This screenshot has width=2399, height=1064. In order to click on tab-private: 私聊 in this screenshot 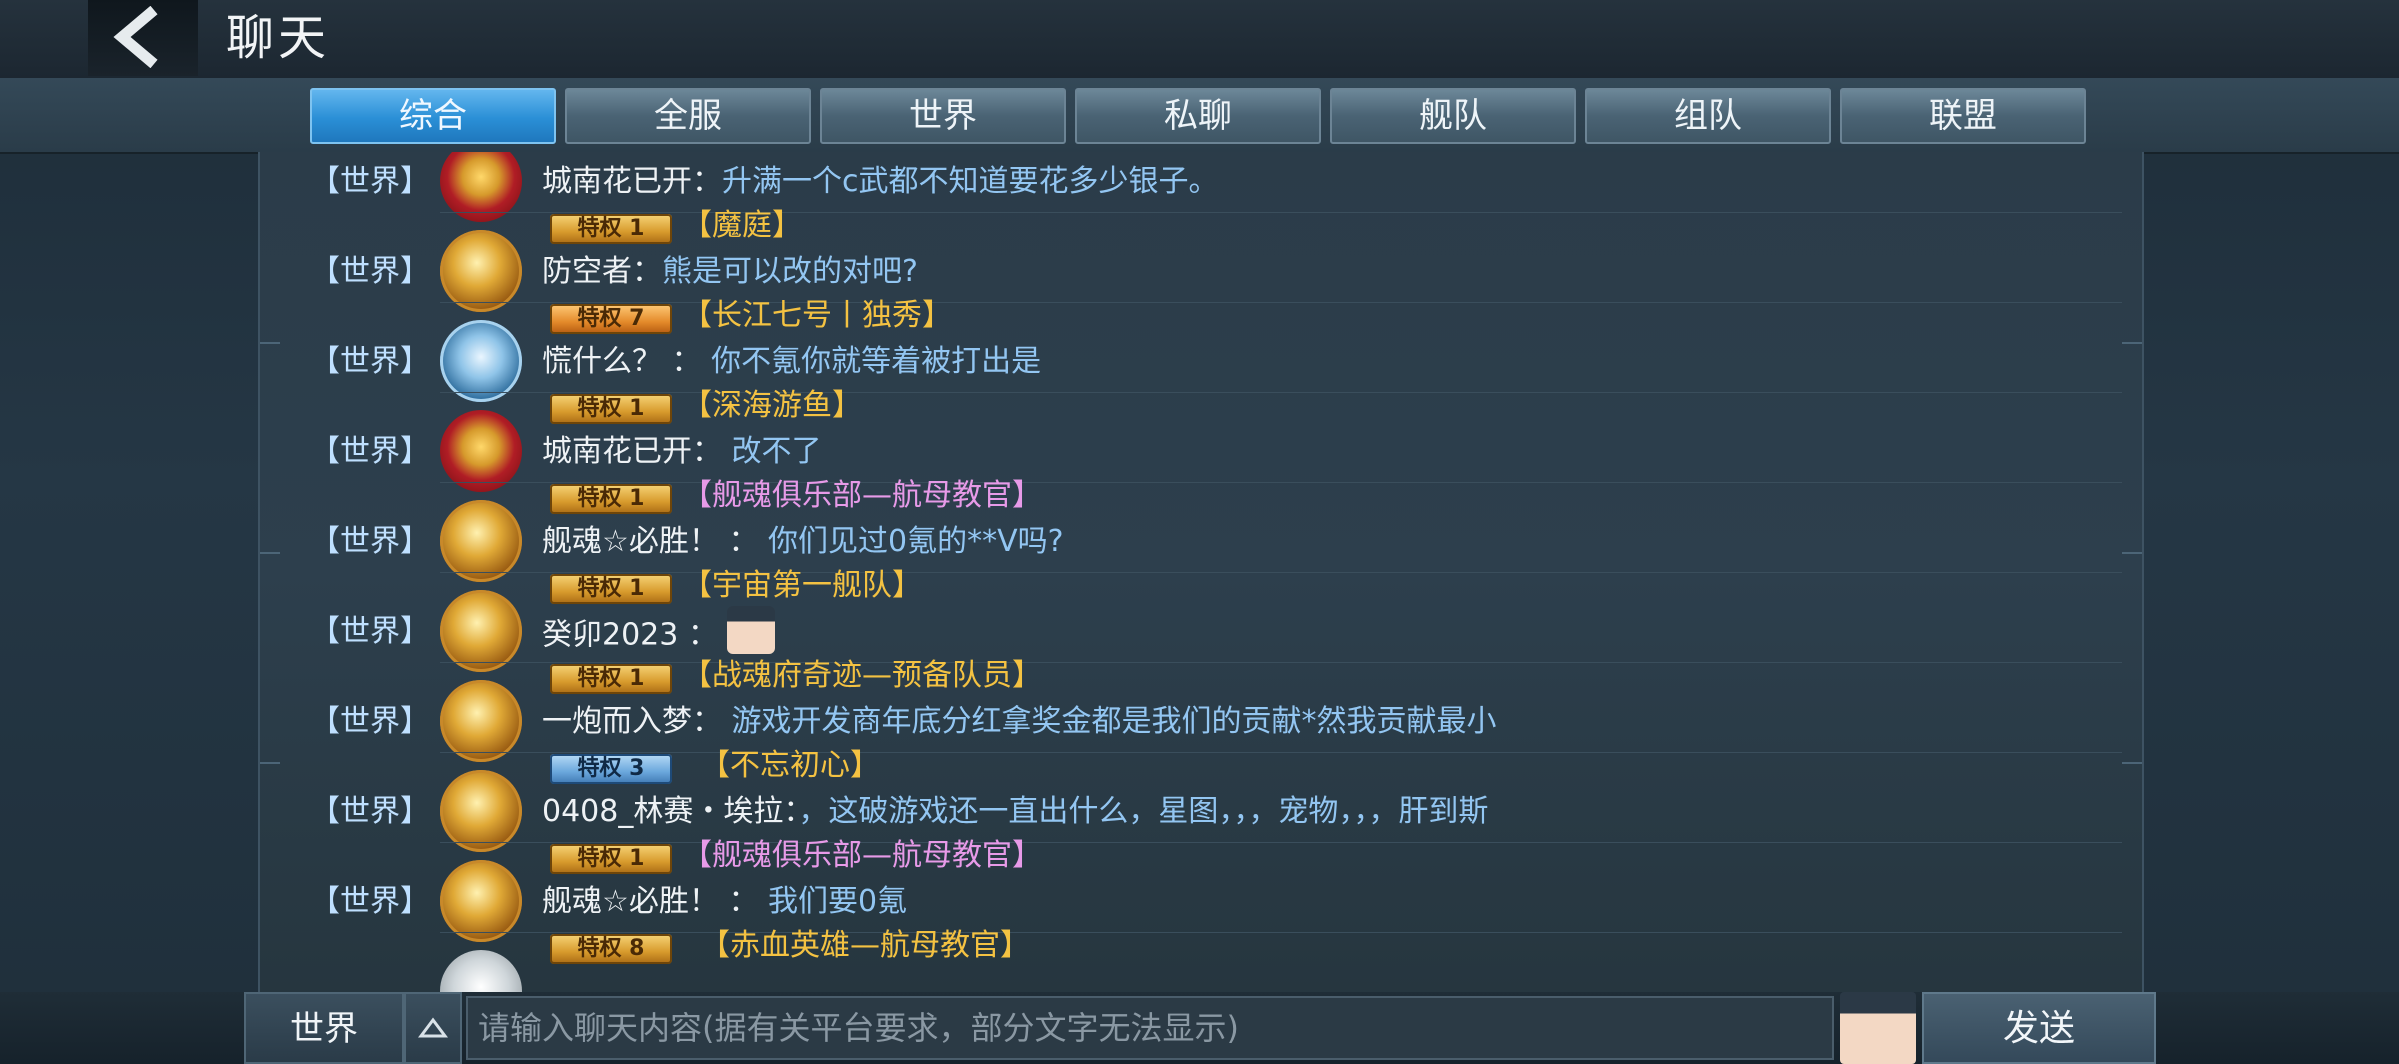, I will do `click(1198, 116)`.